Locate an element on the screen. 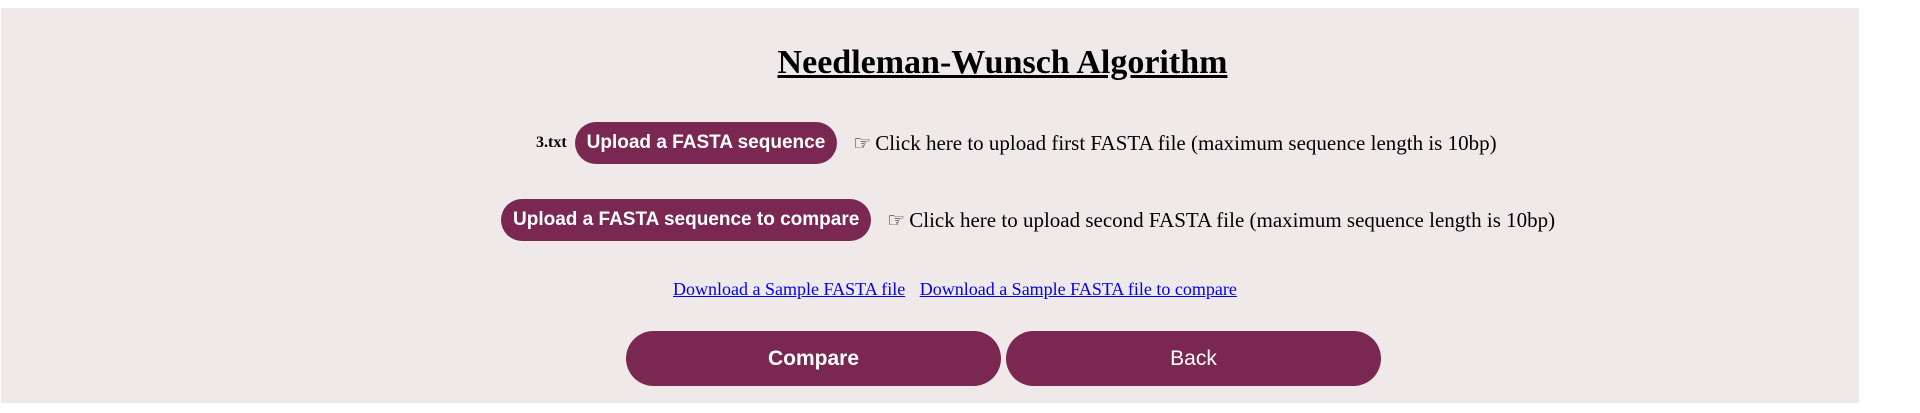 The width and height of the screenshot is (1920, 413). compare-button: Compare is located at coordinates (813, 358).